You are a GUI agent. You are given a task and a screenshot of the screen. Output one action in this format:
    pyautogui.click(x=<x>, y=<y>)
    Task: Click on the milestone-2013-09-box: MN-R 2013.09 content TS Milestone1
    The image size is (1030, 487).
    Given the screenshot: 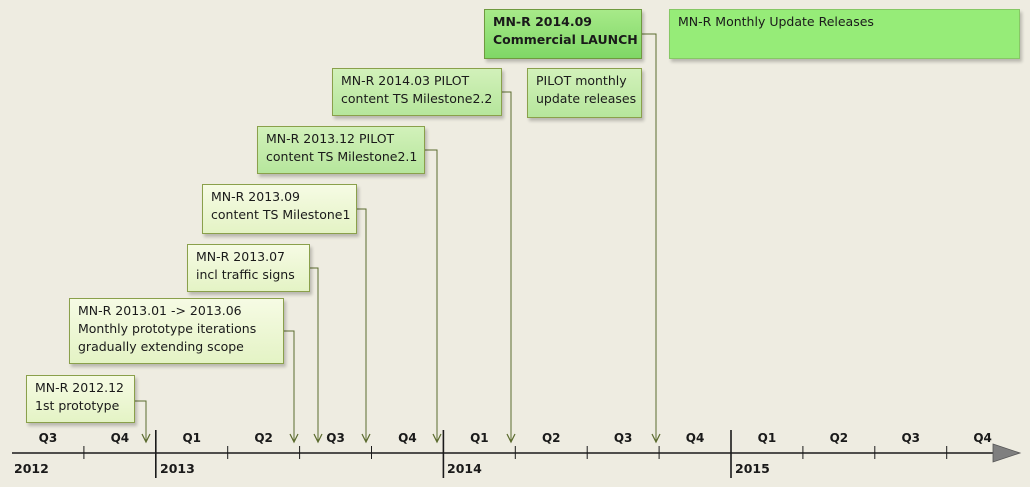 What is the action you would take?
    pyautogui.click(x=279, y=209)
    